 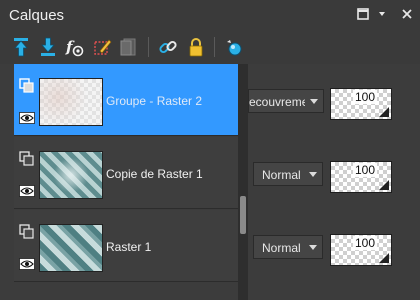 What do you see at coordinates (103, 47) in the screenshot?
I see `edit-selection-icon` at bounding box center [103, 47].